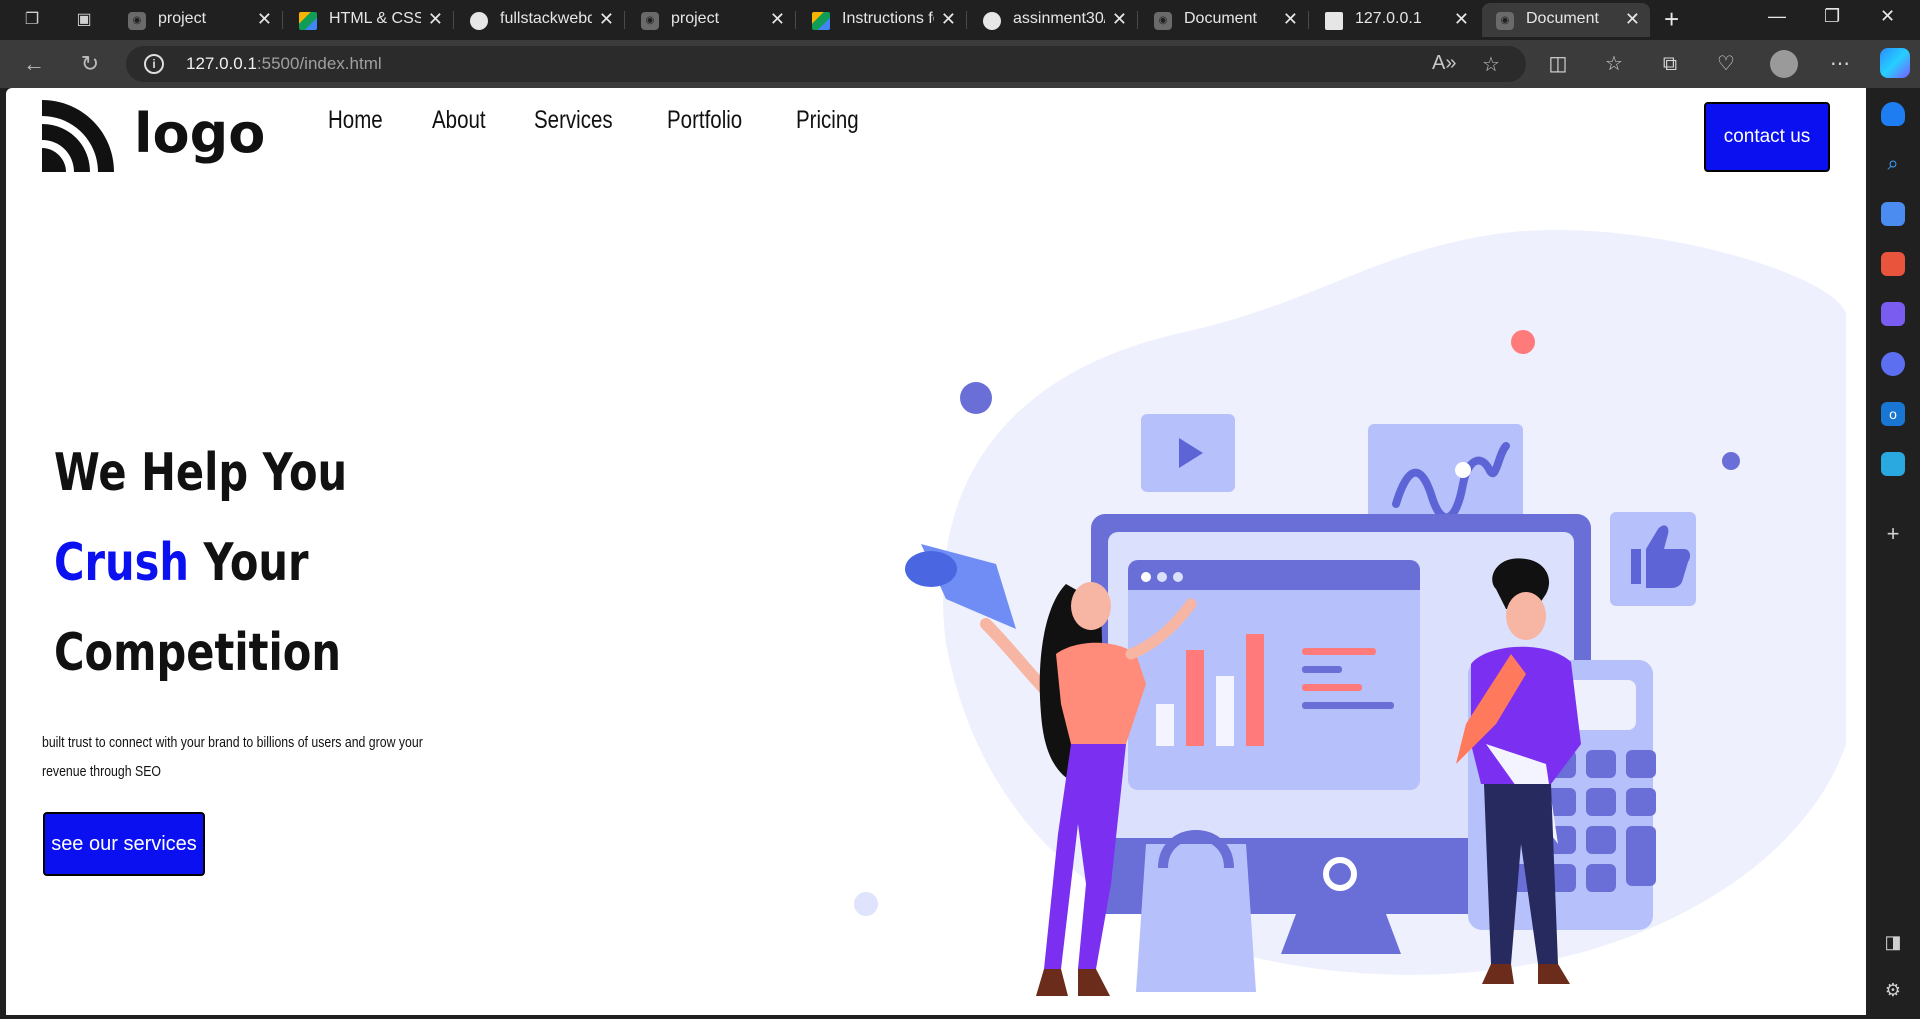 The width and height of the screenshot is (1920, 1019). Describe the element at coordinates (1059, 18) in the screenshot. I see `tab-title: assinment30/` at that location.